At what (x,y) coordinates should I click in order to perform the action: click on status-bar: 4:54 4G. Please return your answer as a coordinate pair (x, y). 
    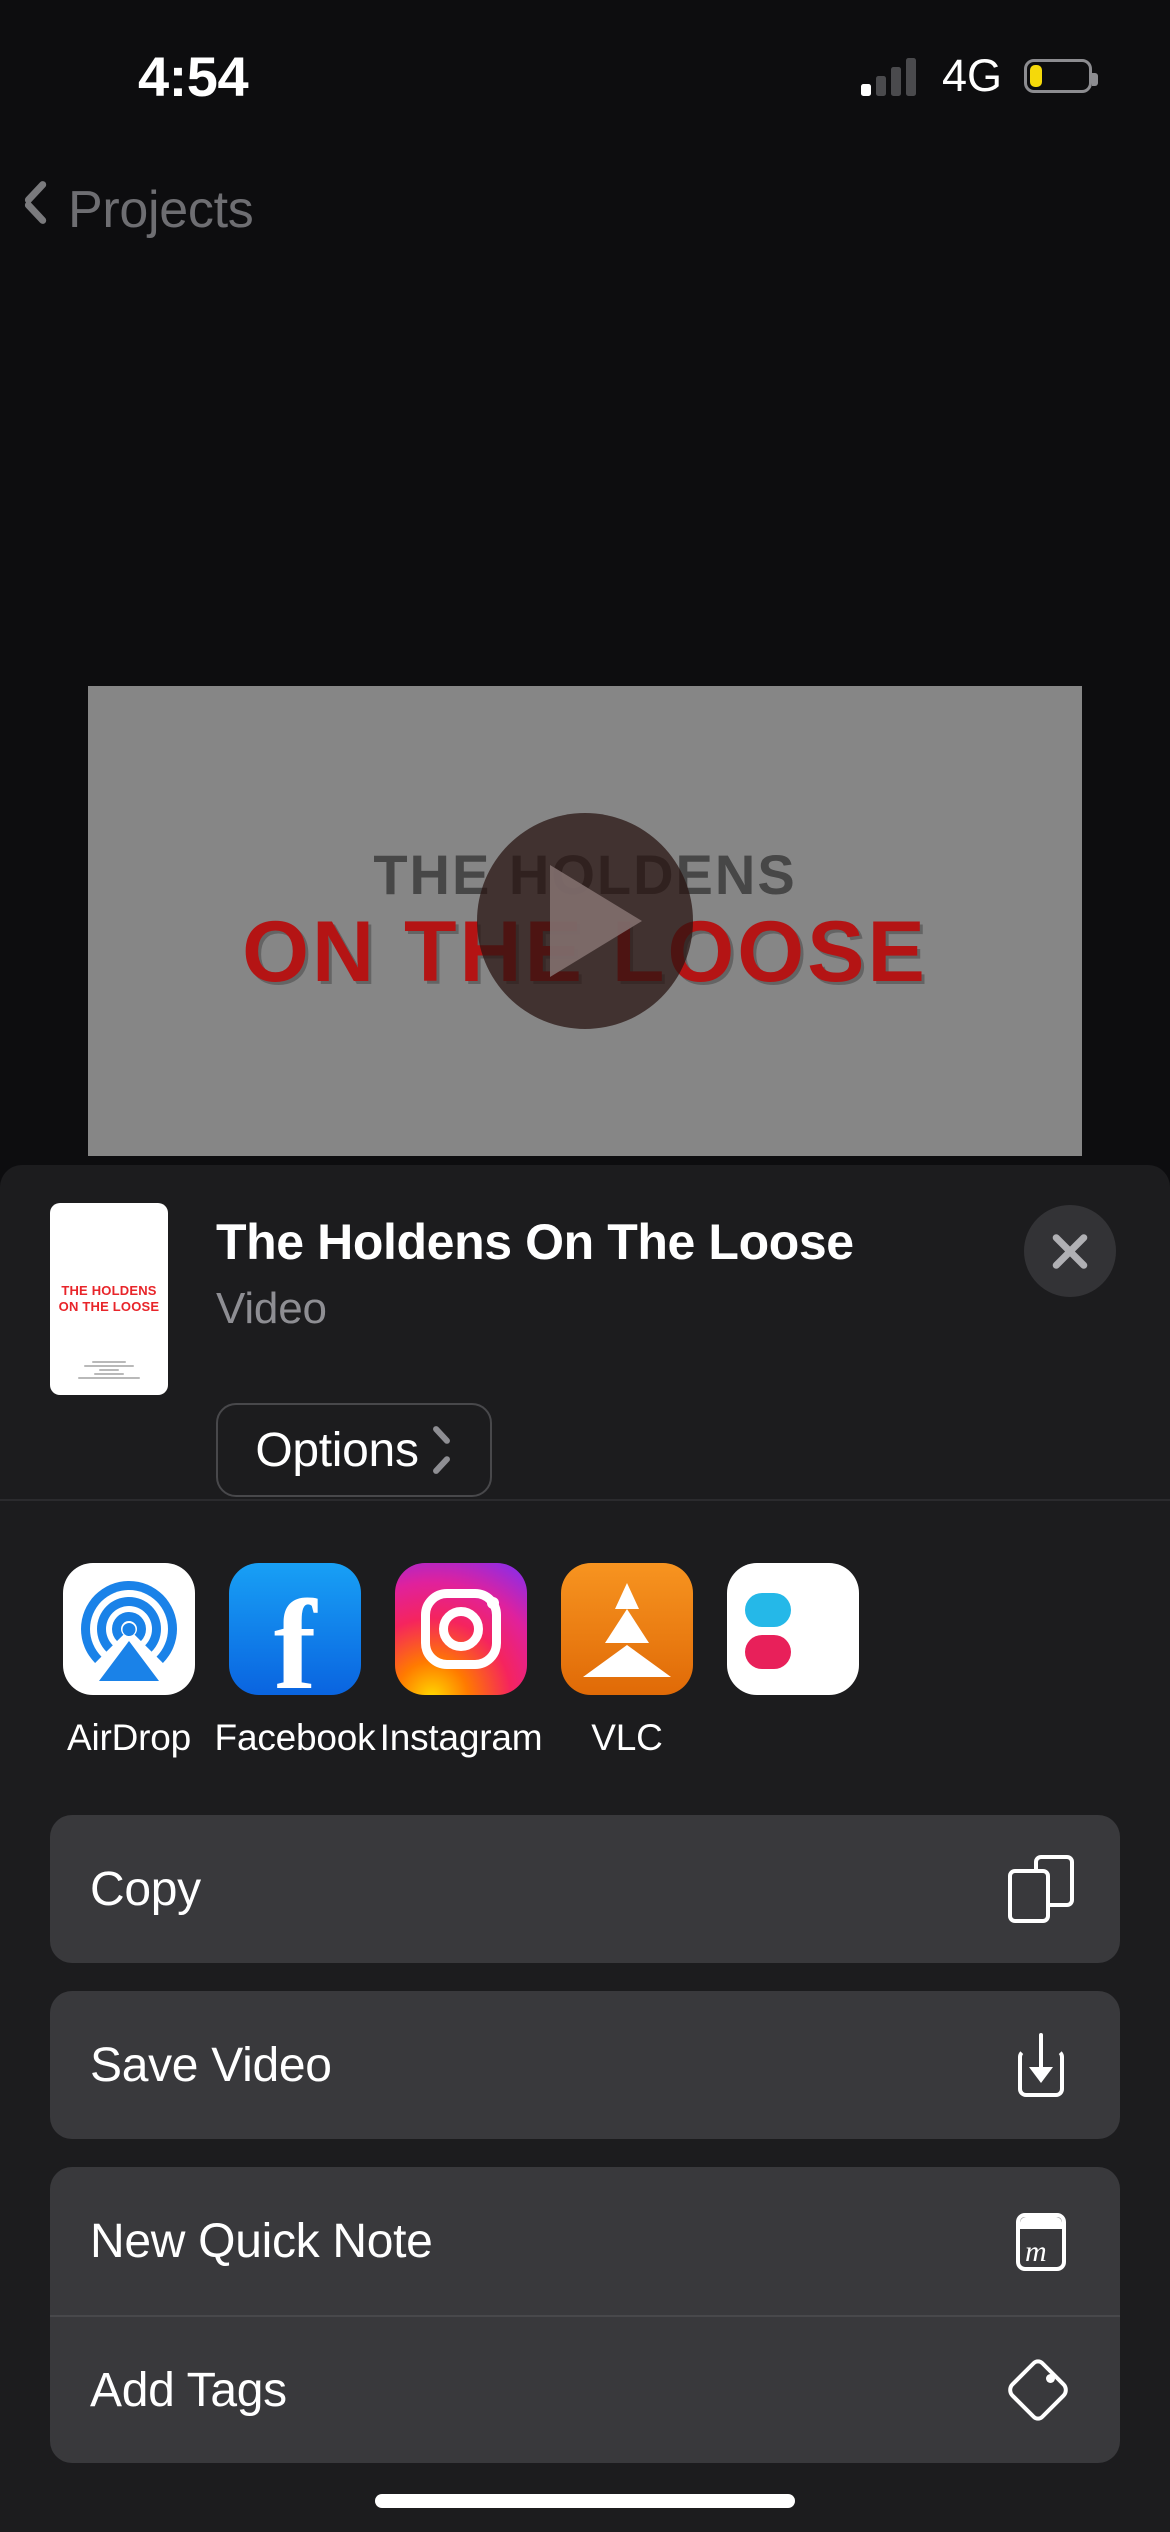
    Looking at the image, I should click on (585, 66).